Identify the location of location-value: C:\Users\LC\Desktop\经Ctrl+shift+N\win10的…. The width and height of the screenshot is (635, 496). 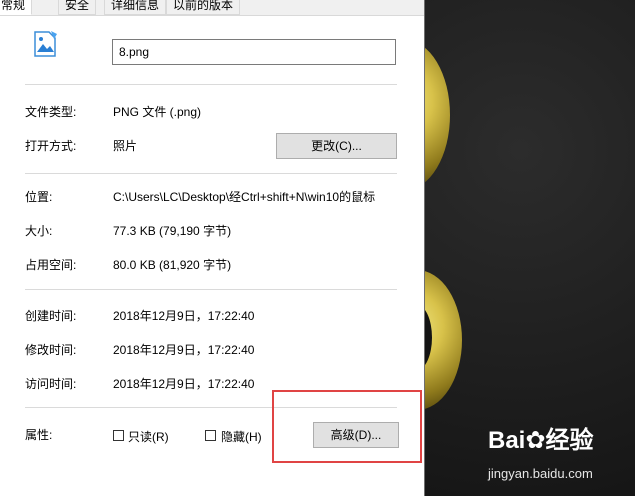
(244, 197).